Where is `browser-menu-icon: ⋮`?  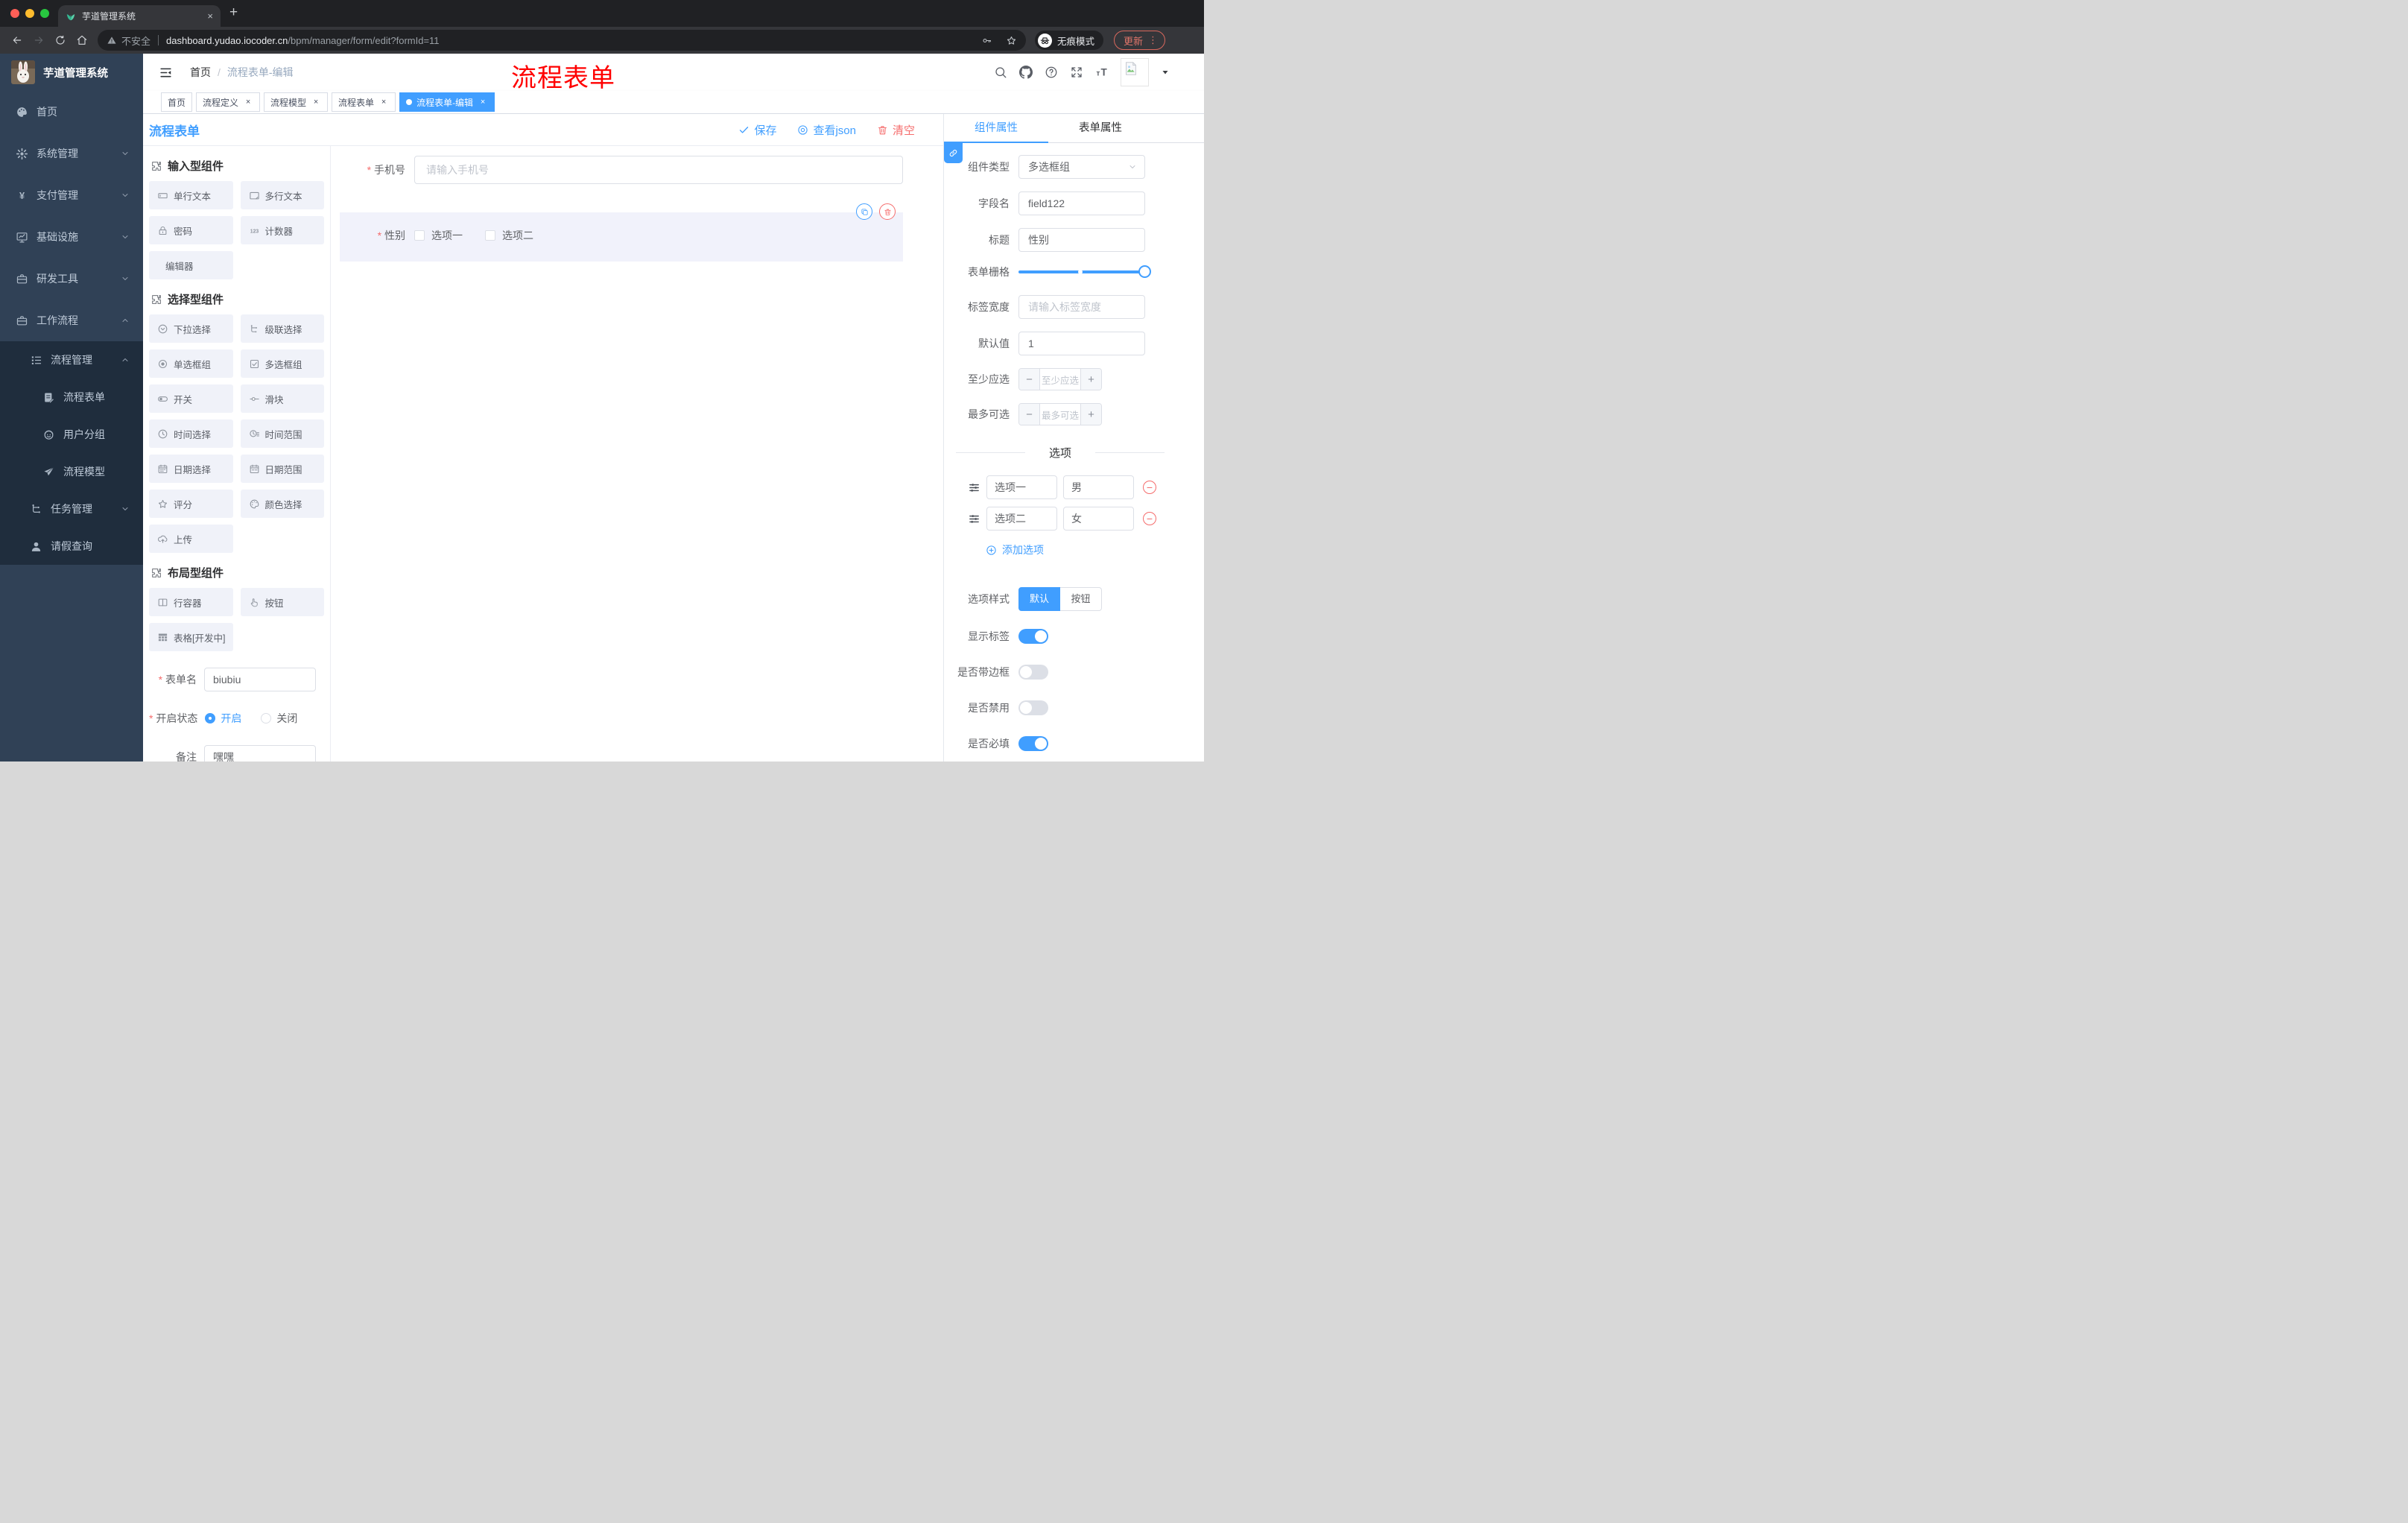
browser-menu-icon: ⋮ is located at coordinates (1153, 40).